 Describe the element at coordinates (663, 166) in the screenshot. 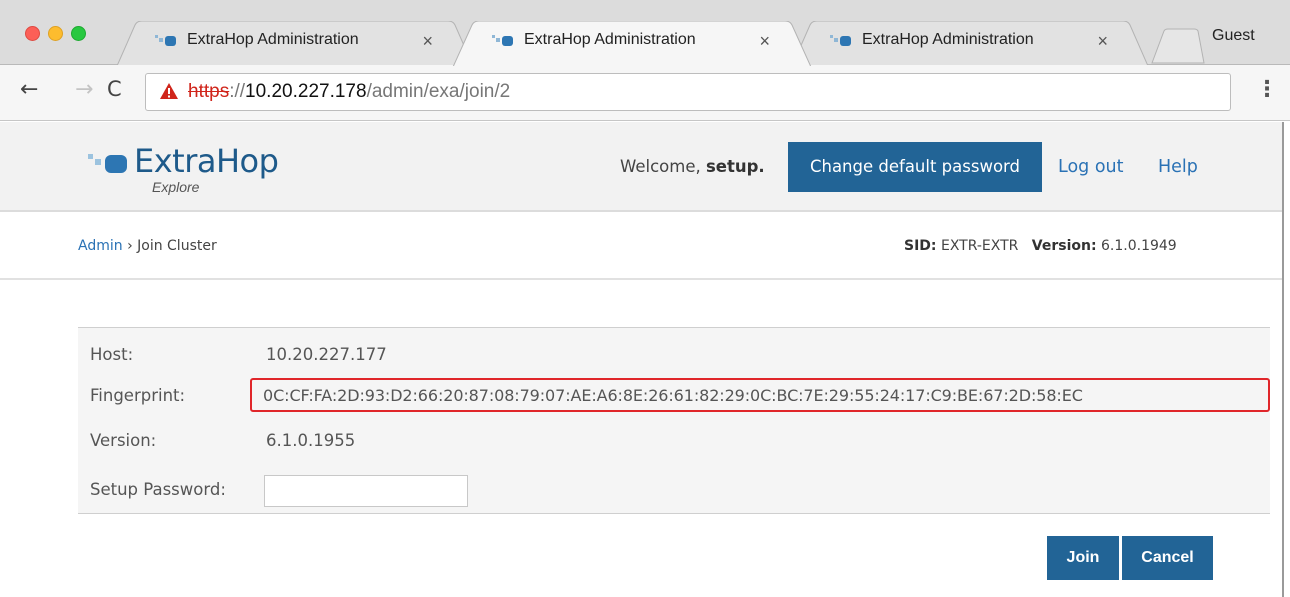

I see `welcome-prefix: Welcome,` at that location.